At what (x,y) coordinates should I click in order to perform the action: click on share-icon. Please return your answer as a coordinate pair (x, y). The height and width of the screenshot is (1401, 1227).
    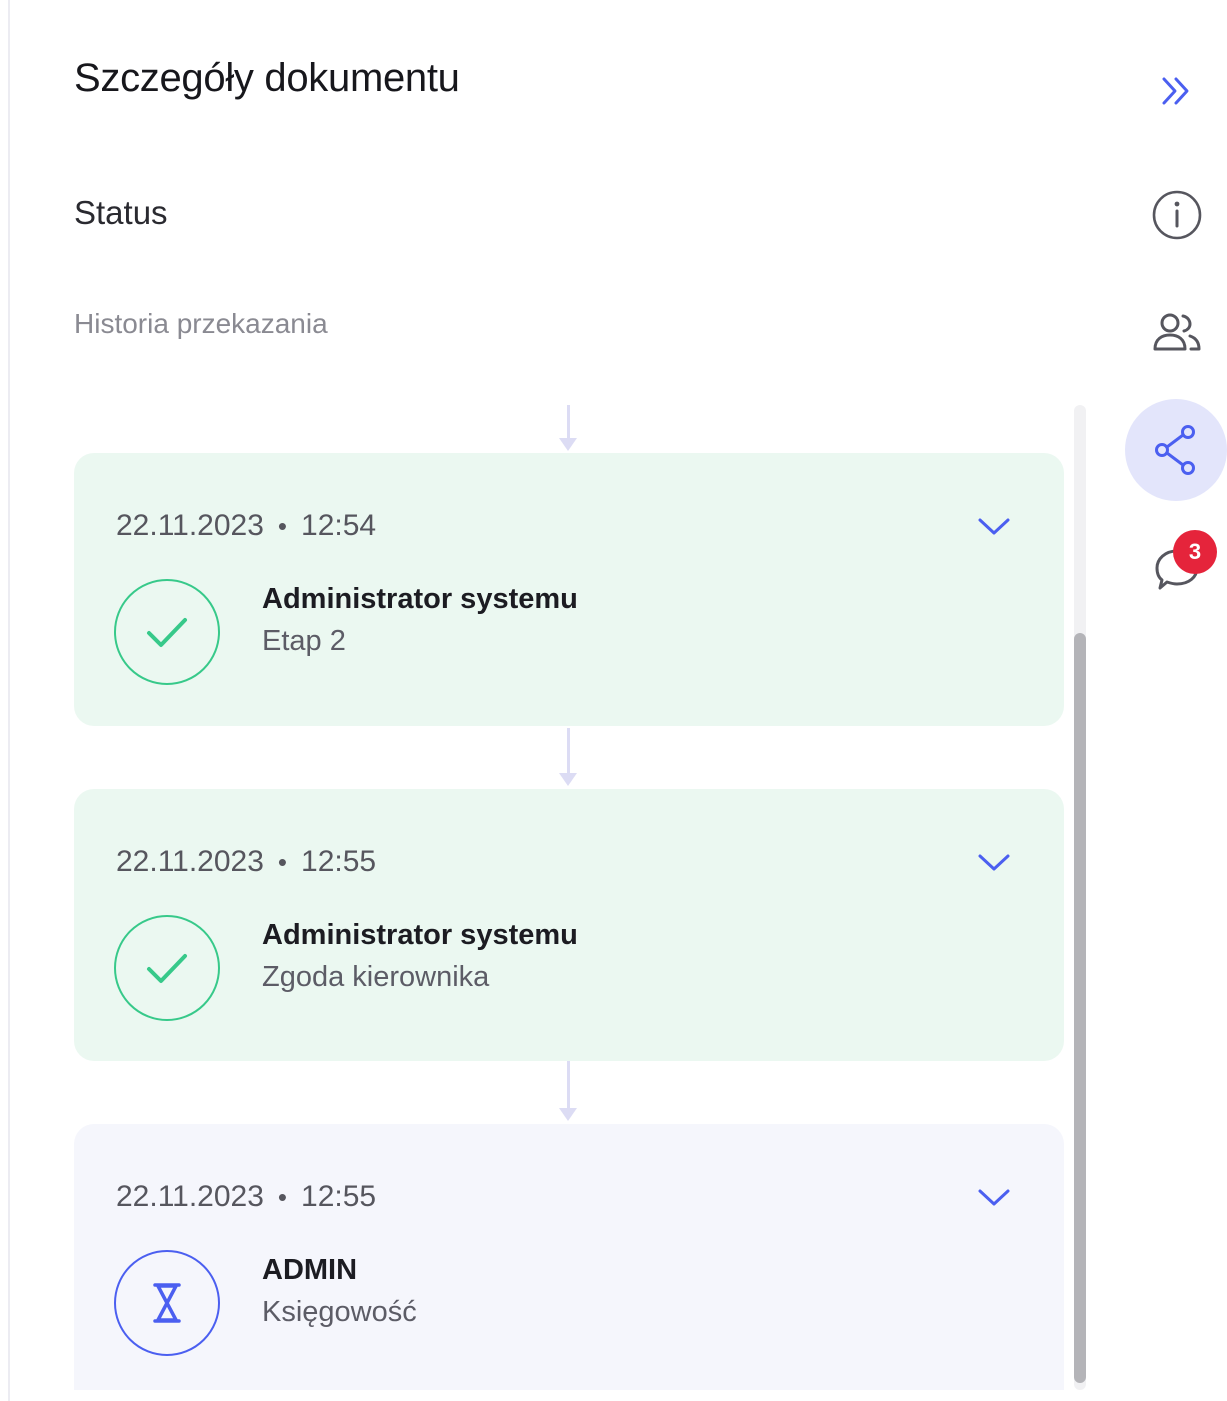
    Looking at the image, I should click on (1175, 450).